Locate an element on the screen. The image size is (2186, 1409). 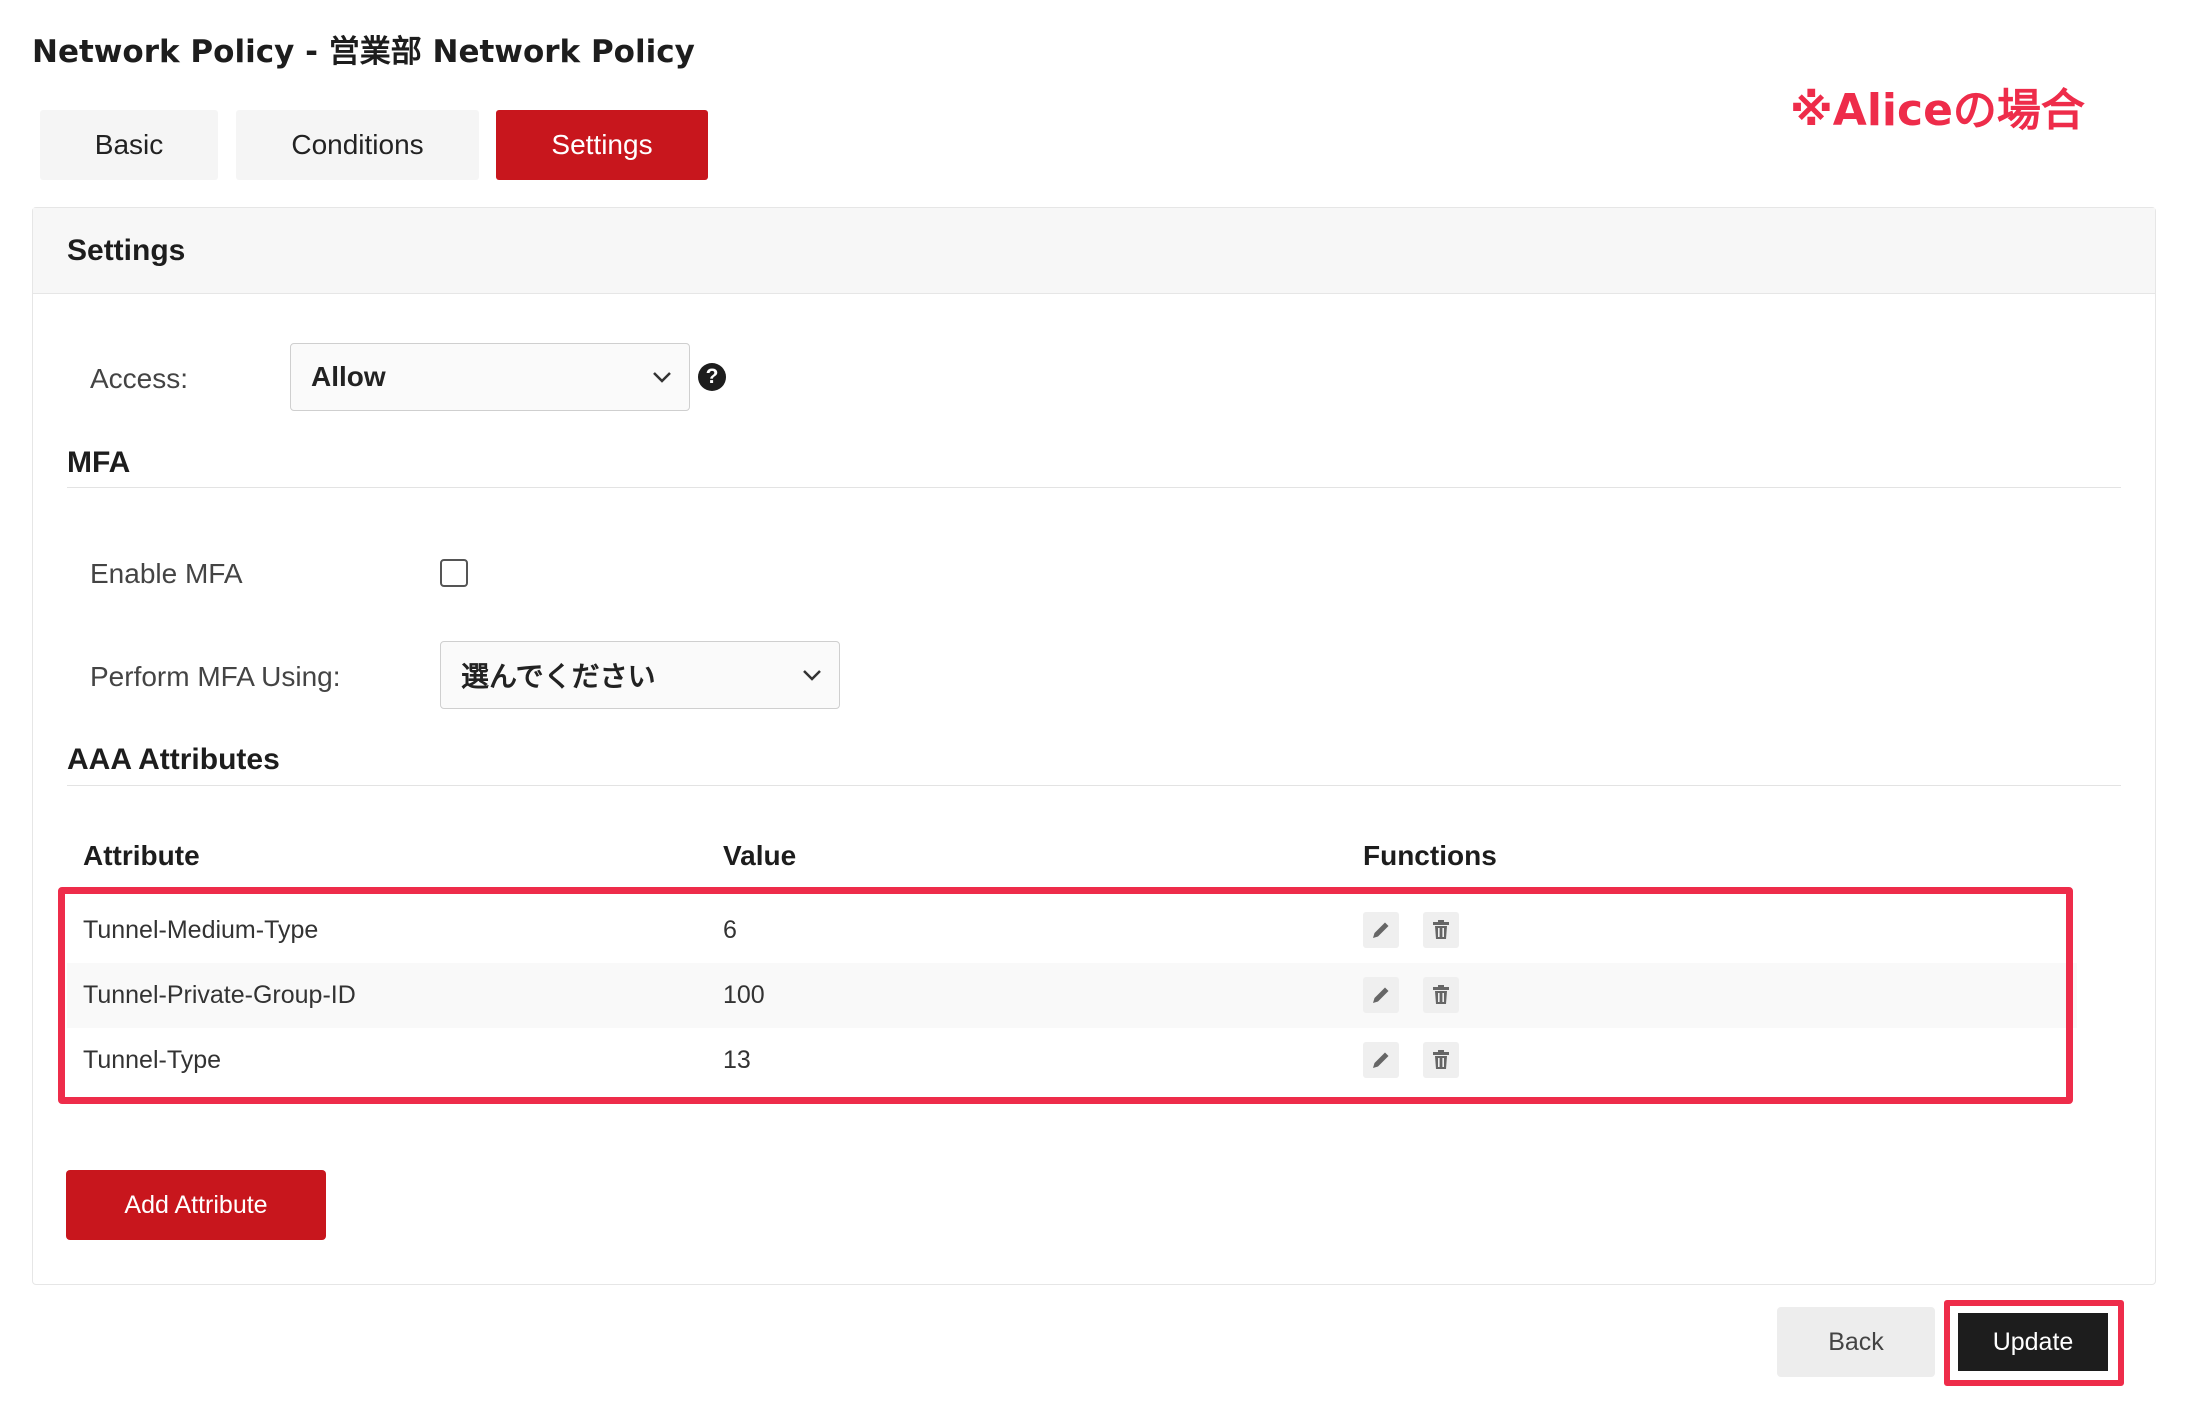
aaa-divider is located at coordinates (1094, 785).